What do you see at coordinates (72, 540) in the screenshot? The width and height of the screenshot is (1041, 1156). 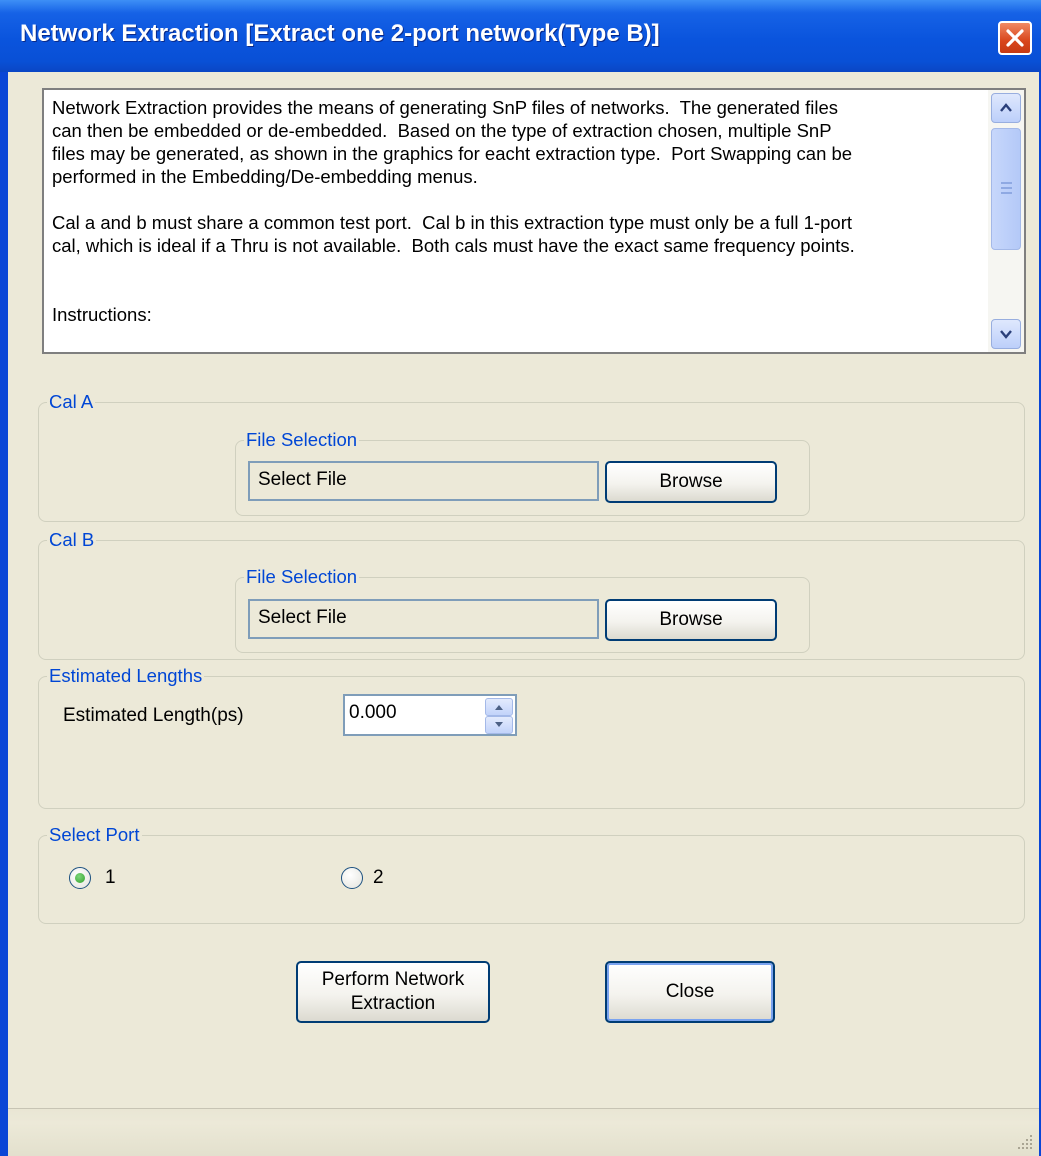 I see `cal-b-legend: Cal B` at bounding box center [72, 540].